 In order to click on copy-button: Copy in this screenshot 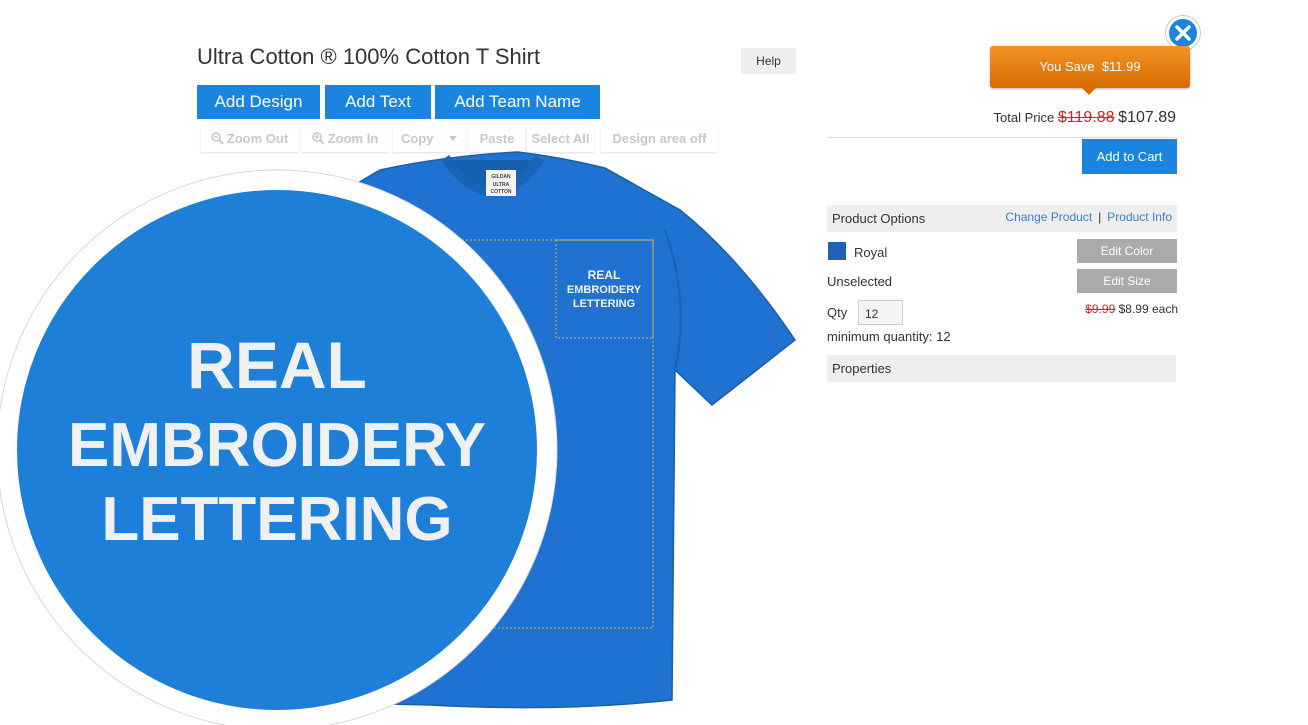, I will do `click(429, 139)`.